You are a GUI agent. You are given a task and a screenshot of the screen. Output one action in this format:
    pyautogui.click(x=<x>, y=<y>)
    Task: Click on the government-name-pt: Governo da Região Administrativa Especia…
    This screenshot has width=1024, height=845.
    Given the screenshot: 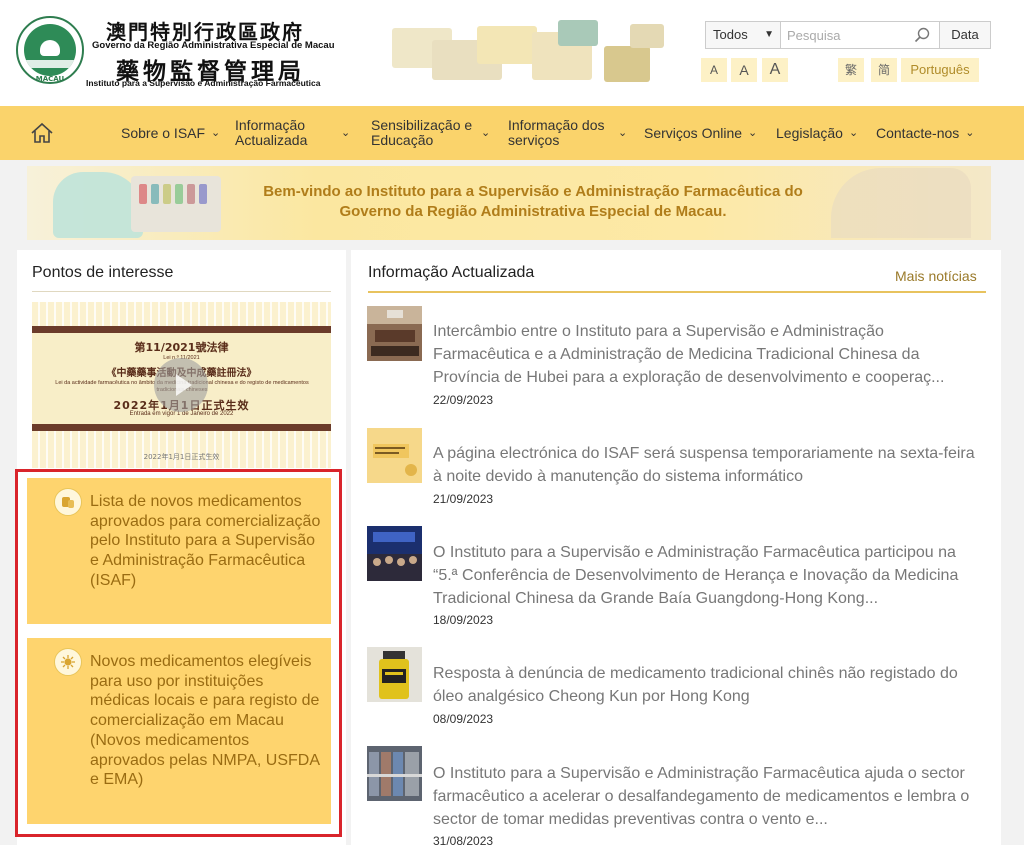 What is the action you would take?
    pyautogui.click(x=213, y=45)
    